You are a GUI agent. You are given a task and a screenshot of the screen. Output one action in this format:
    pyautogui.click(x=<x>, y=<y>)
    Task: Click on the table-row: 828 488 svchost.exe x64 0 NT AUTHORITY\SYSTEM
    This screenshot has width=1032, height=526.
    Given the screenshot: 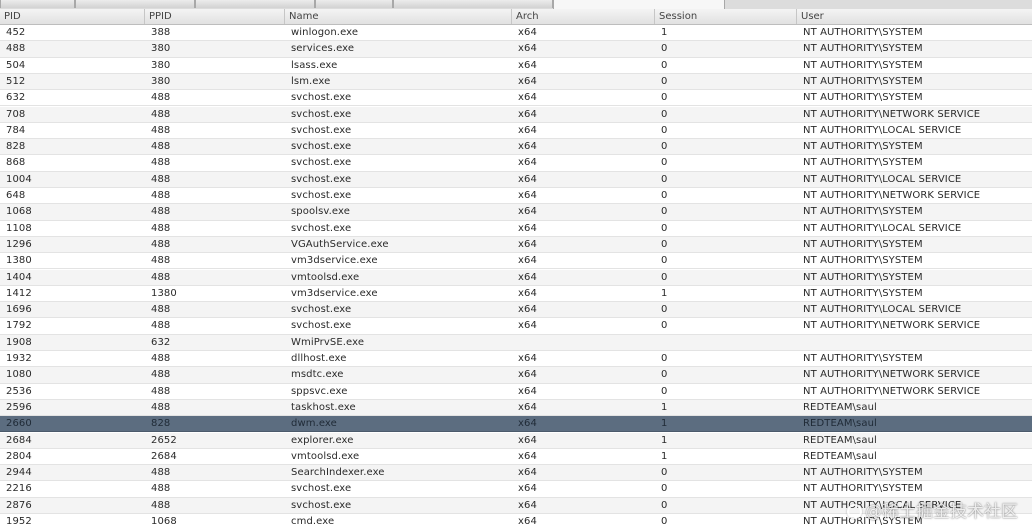 What is the action you would take?
    pyautogui.click(x=516, y=147)
    